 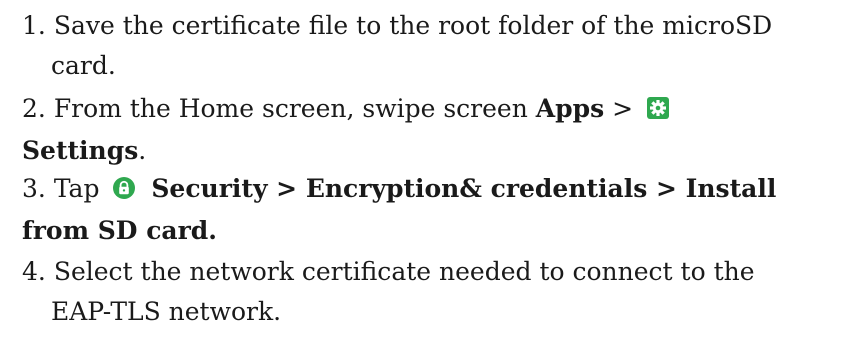 What do you see at coordinates (34, 25) in the screenshot?
I see `step-1-number: 1.` at bounding box center [34, 25].